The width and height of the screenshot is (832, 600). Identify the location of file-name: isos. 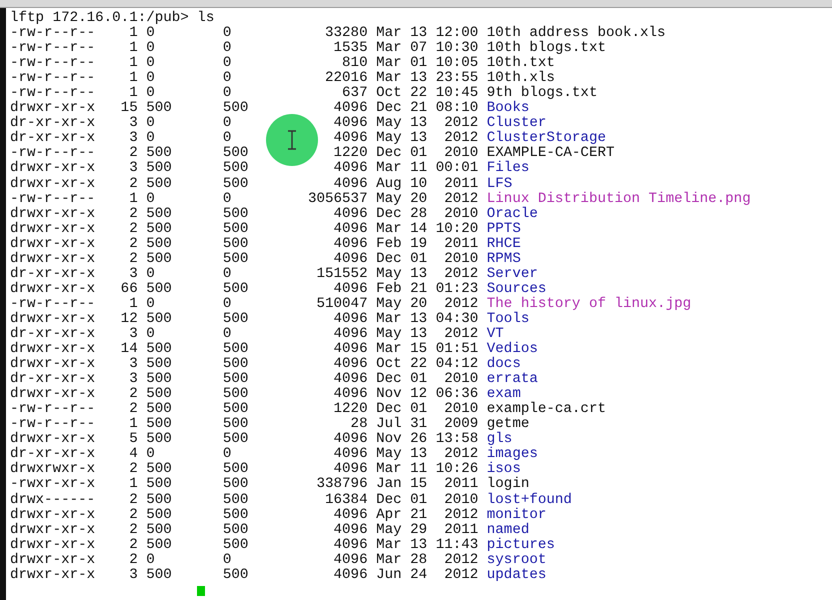
(503, 469).